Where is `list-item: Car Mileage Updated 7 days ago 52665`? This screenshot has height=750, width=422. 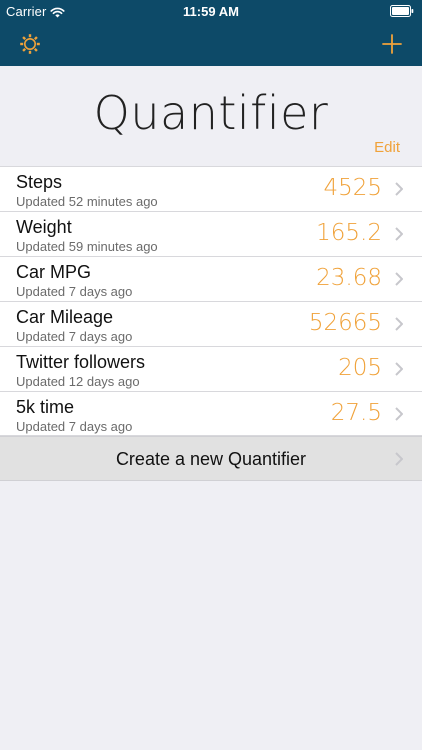 list-item: Car Mileage Updated 7 days ago 52665 is located at coordinates (211, 323).